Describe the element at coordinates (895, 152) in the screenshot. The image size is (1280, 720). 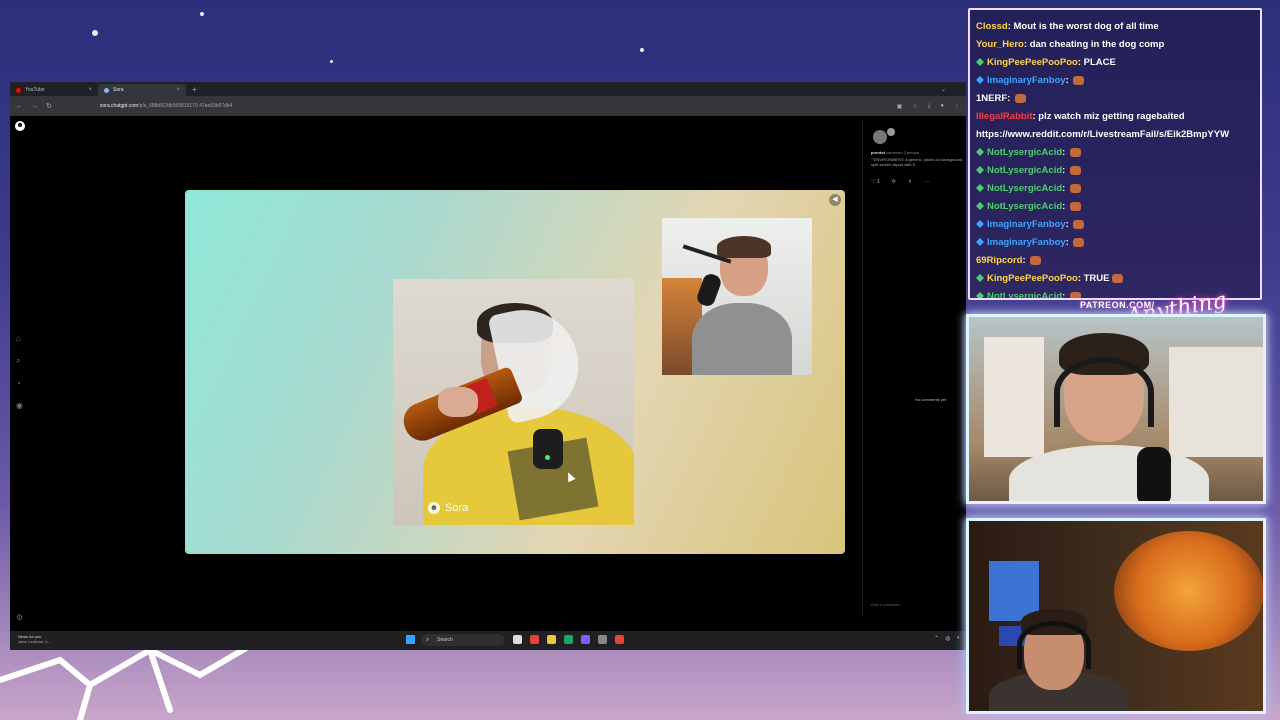
I see `post-author: prontot cameoed 2 people` at that location.